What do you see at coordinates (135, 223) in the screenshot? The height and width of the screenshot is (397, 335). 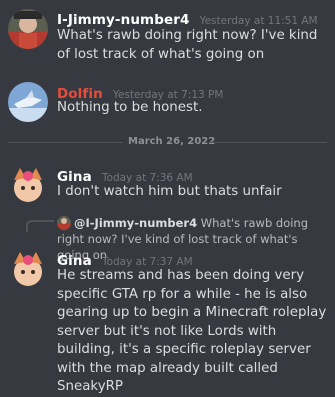 I see `reply-author: @I-Jimmy-number4` at bounding box center [135, 223].